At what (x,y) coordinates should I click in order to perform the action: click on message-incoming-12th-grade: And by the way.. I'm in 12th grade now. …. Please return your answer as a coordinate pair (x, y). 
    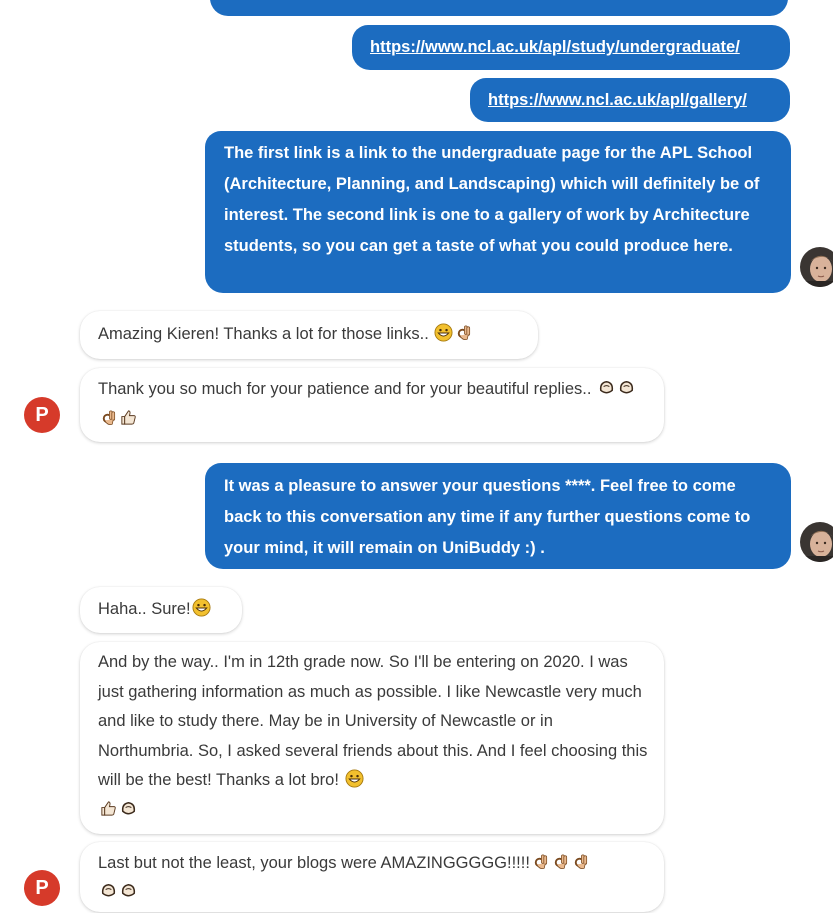
    Looking at the image, I should click on (372, 738).